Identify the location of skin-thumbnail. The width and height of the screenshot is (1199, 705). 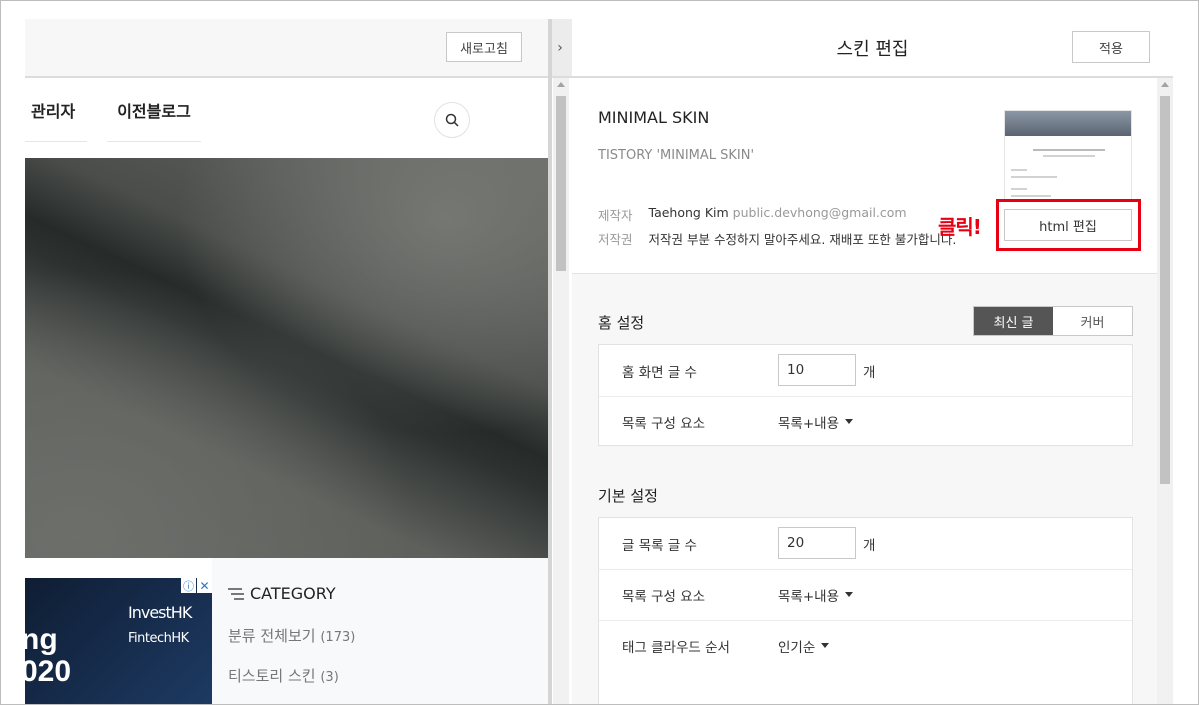
(1068, 156).